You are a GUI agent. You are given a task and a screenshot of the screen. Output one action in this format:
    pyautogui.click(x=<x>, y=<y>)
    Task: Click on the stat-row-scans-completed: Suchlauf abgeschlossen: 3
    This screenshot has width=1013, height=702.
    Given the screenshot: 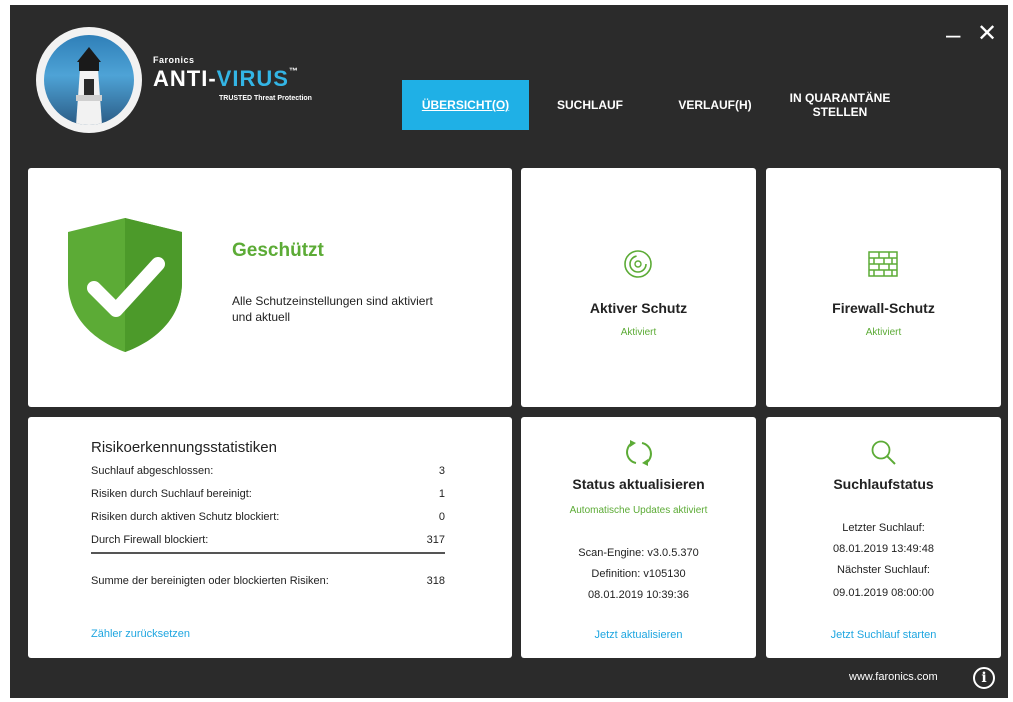 What is the action you would take?
    pyautogui.click(x=268, y=471)
    